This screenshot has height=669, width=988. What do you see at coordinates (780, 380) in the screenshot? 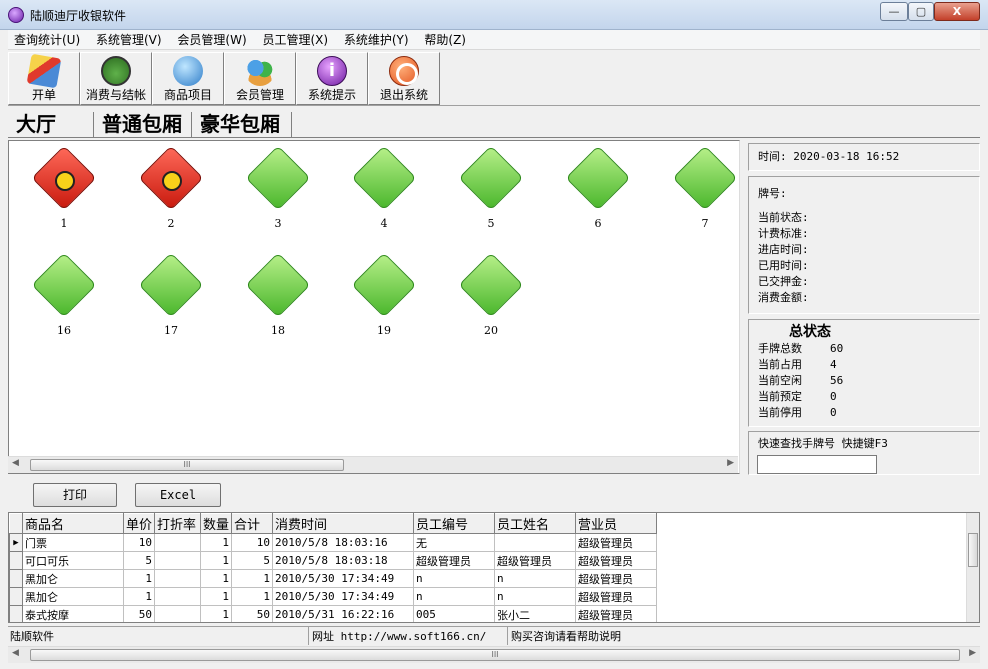
I see `stat-key: 当前空闲` at bounding box center [780, 380].